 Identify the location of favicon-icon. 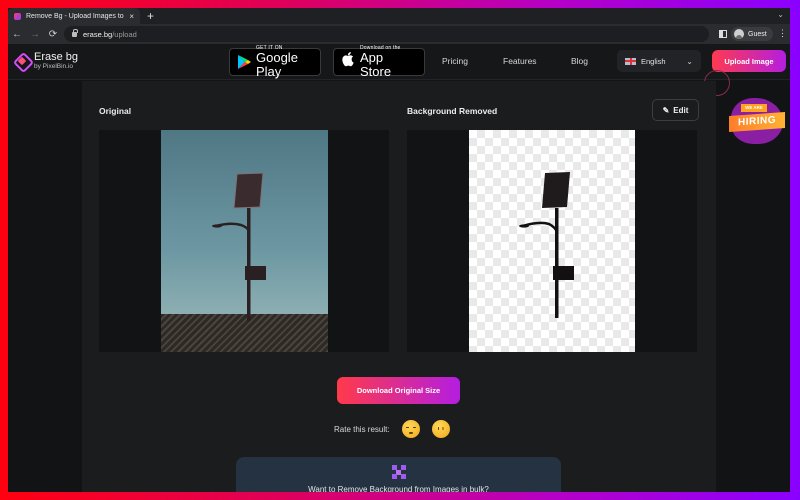
(17, 16).